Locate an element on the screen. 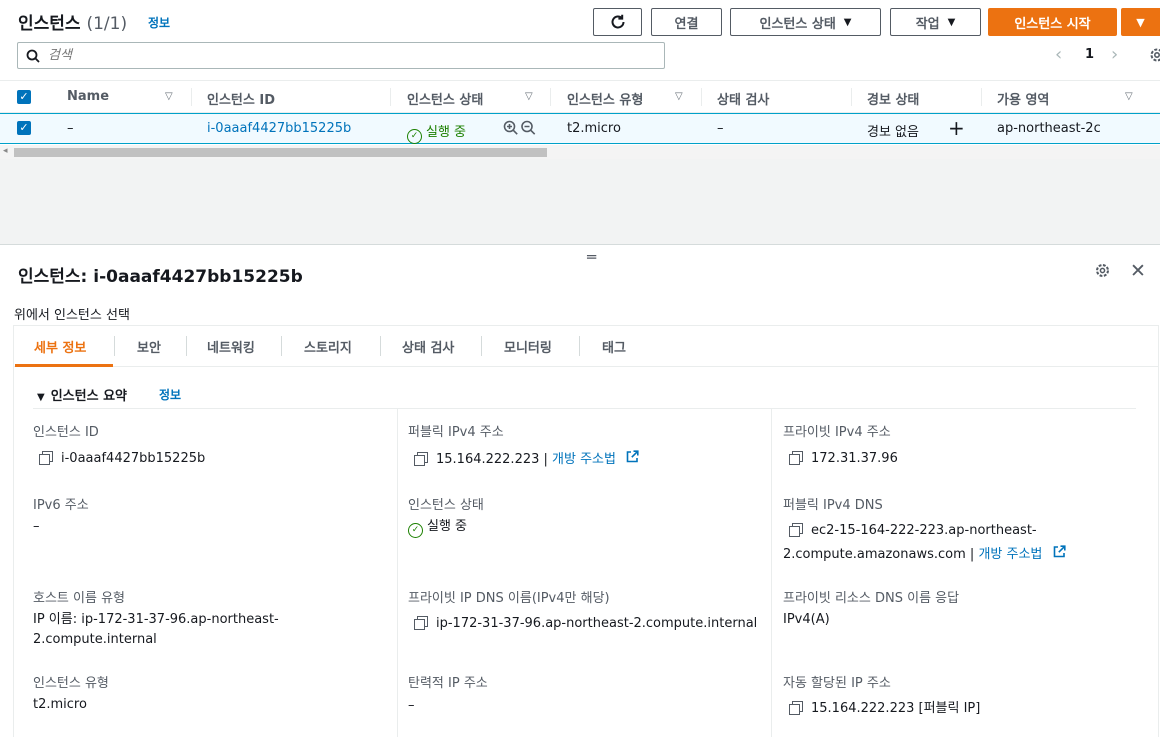  tab-networking: 네트워킹 is located at coordinates (231, 346).